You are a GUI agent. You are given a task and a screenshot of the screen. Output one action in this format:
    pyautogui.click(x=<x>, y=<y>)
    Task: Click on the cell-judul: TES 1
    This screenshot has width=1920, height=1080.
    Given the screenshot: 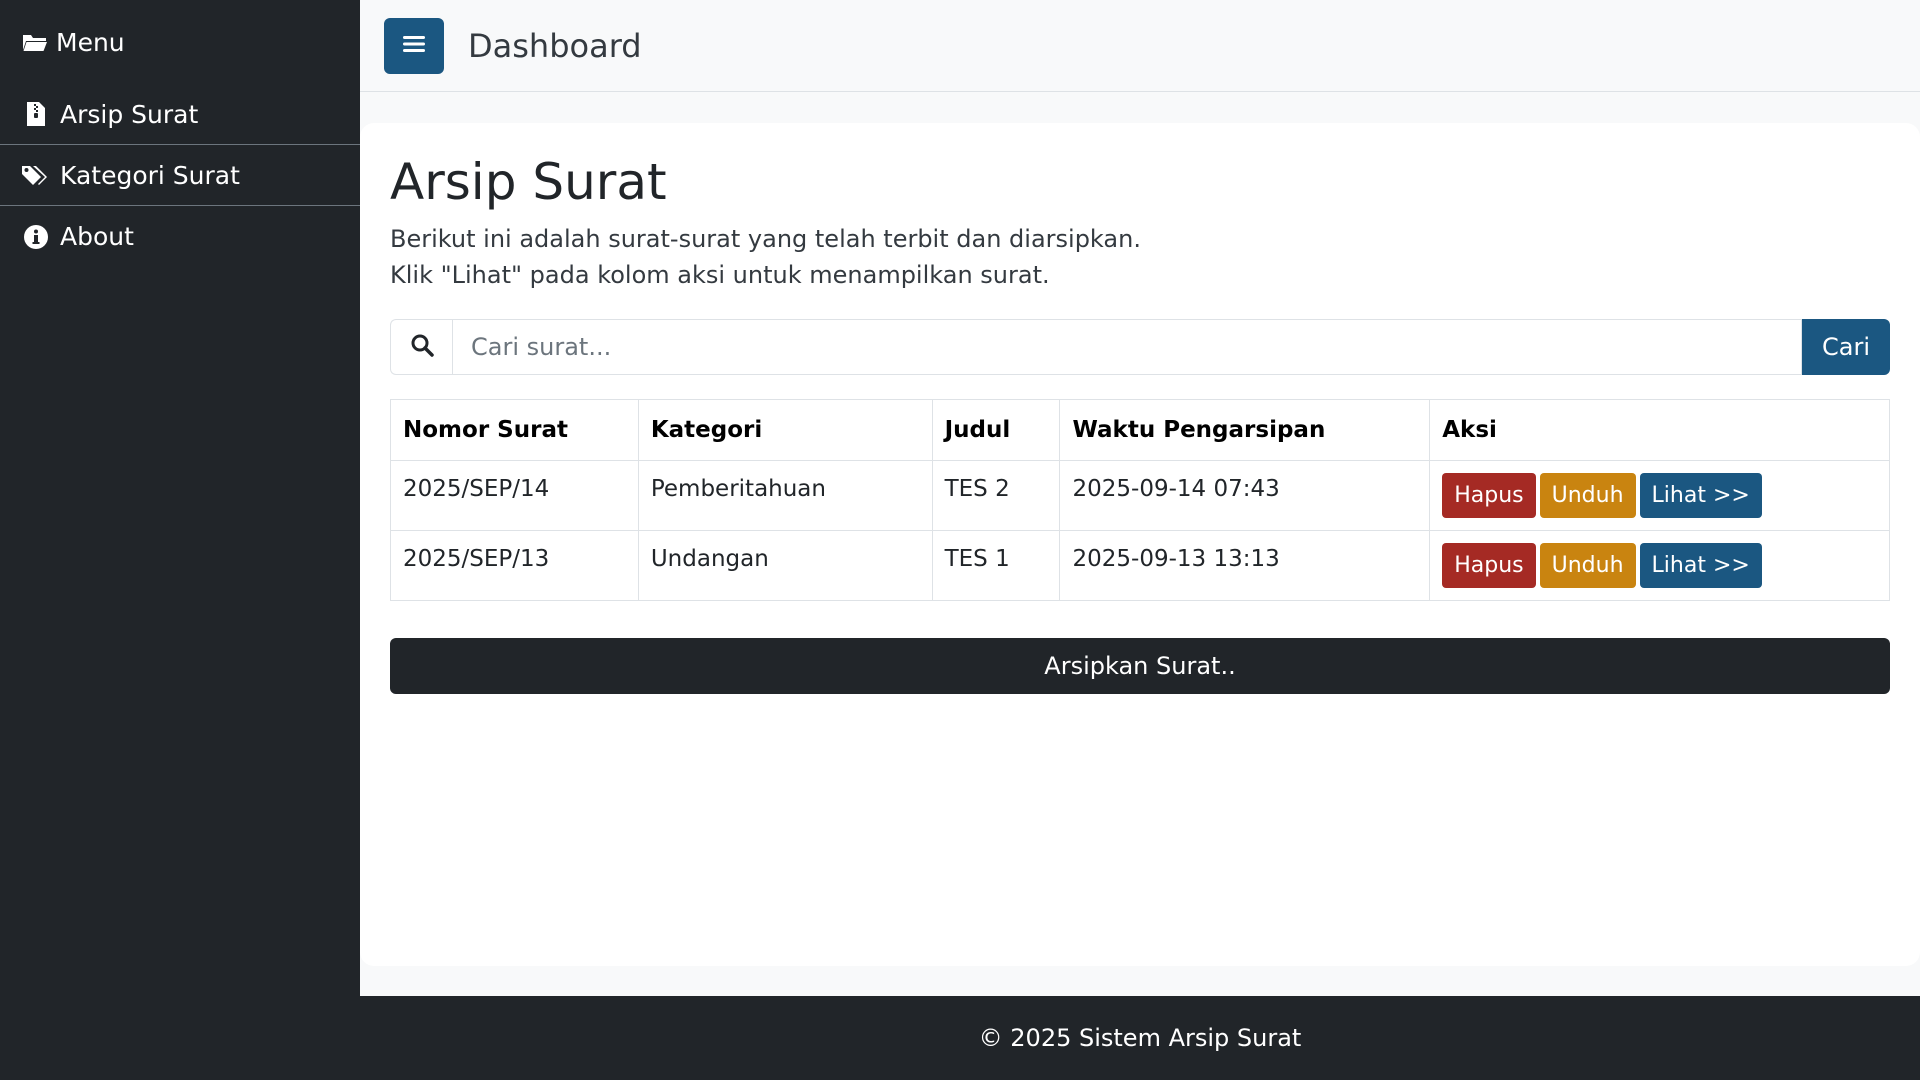 What is the action you would take?
    pyautogui.click(x=996, y=565)
    